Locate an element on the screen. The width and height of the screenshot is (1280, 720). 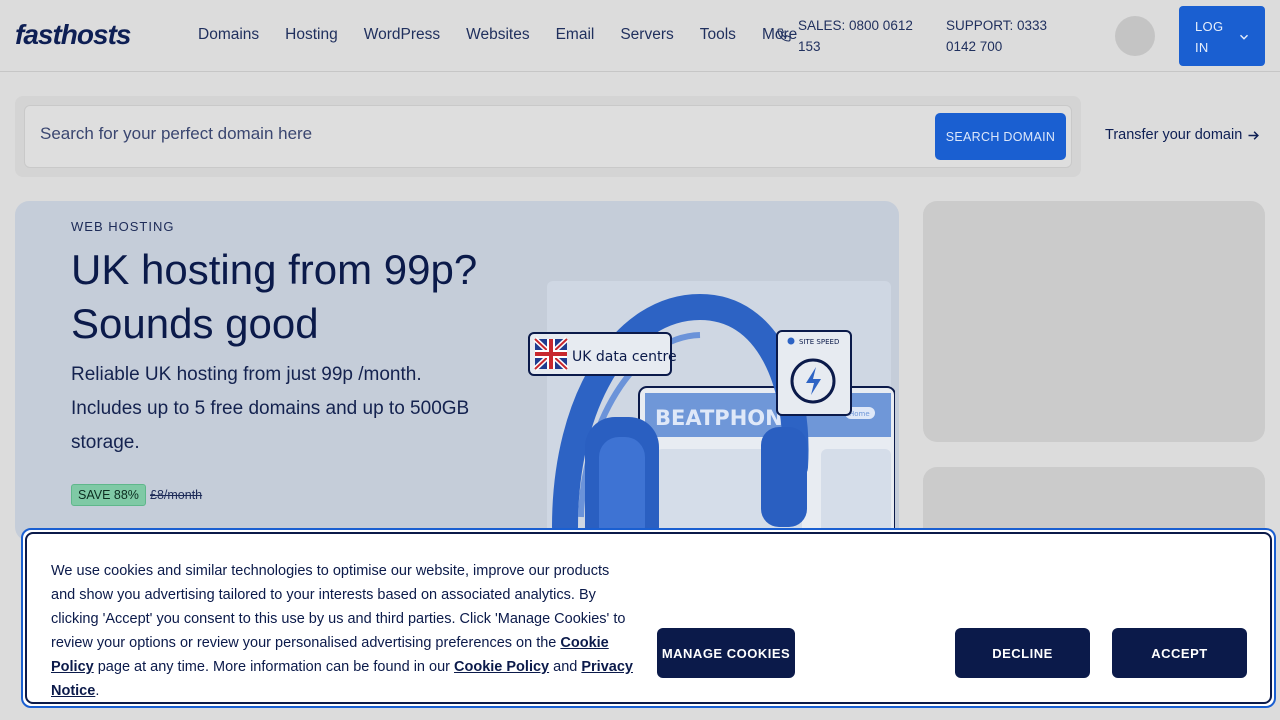
site-name: BEATPHONE is located at coordinates (726, 418).